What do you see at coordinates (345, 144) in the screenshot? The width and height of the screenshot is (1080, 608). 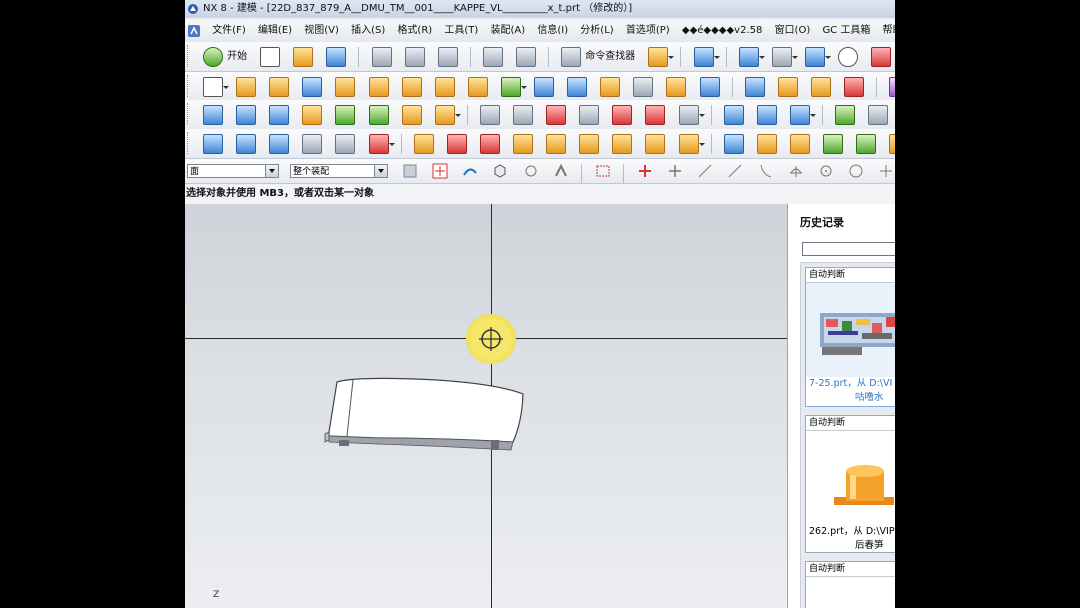 I see `workpiece-icon` at bounding box center [345, 144].